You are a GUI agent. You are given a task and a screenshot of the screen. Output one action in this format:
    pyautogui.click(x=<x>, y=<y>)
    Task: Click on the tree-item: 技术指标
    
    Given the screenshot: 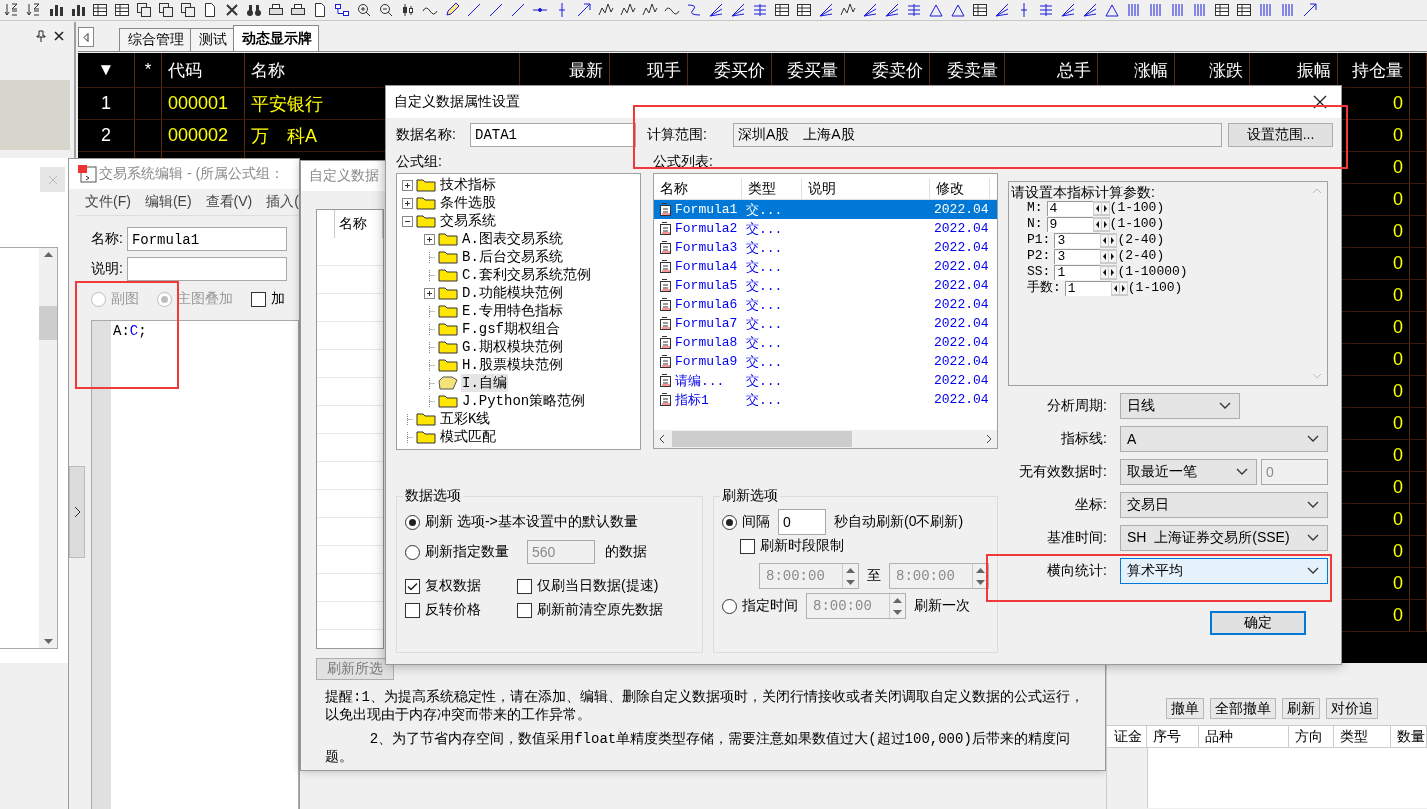 What is the action you would take?
    pyautogui.click(x=521, y=185)
    